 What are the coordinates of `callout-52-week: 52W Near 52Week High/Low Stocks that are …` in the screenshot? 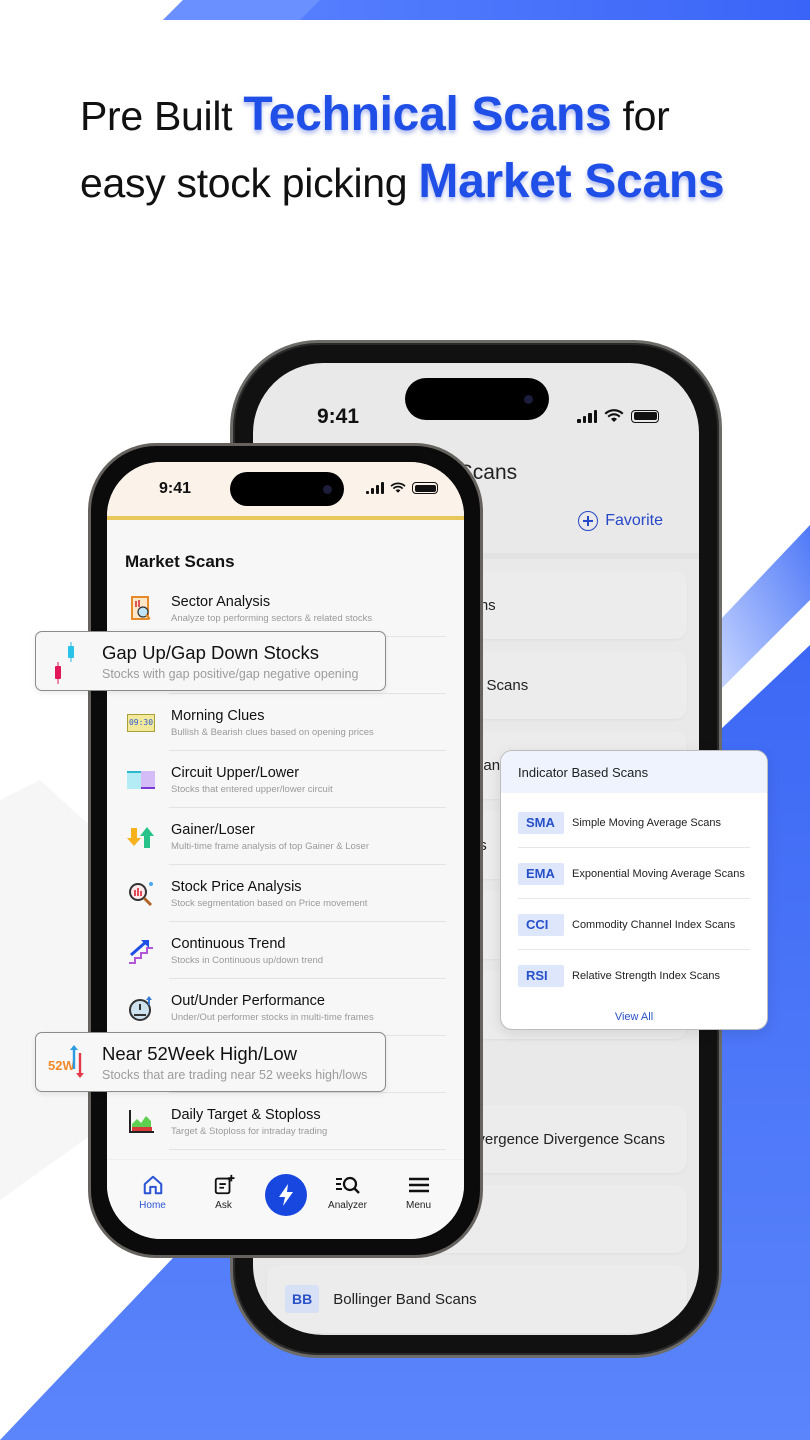 It's located at (210, 1062).